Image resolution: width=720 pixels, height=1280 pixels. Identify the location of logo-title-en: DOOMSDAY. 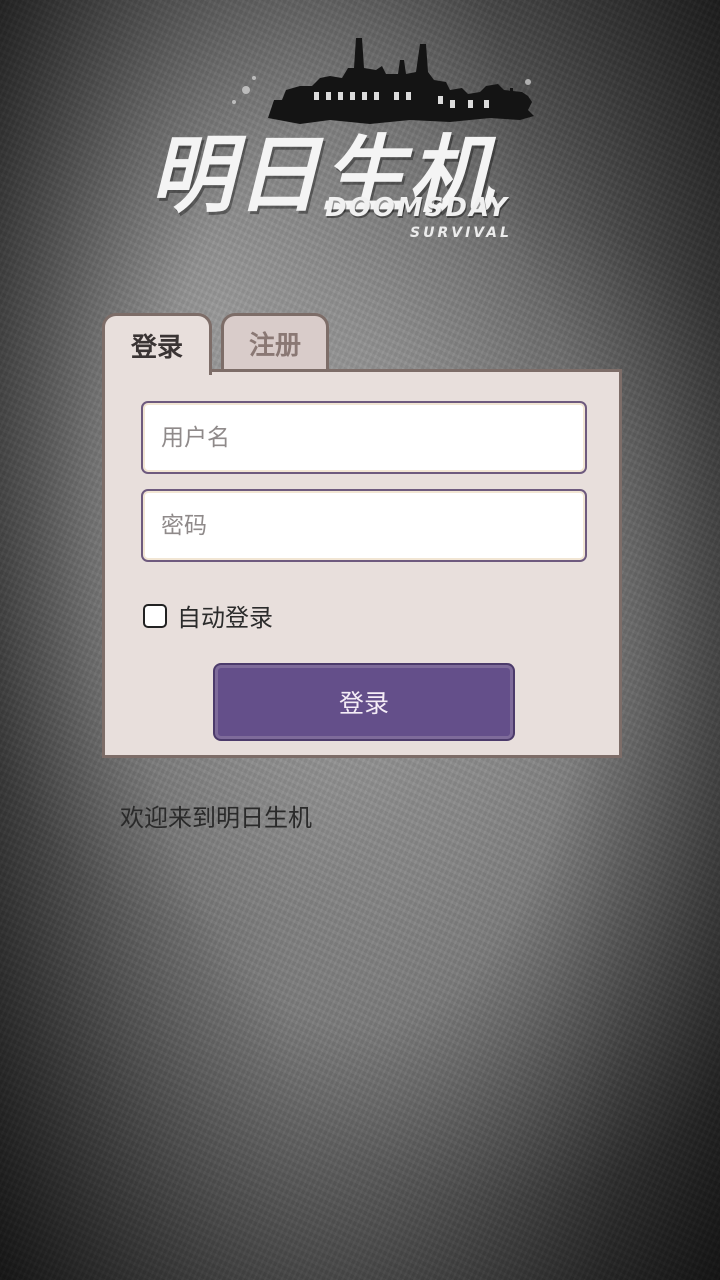
(417, 208).